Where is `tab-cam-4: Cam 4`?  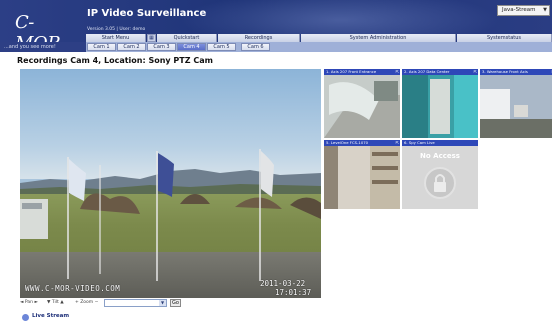 tab-cam-4: Cam 4 is located at coordinates (191, 47).